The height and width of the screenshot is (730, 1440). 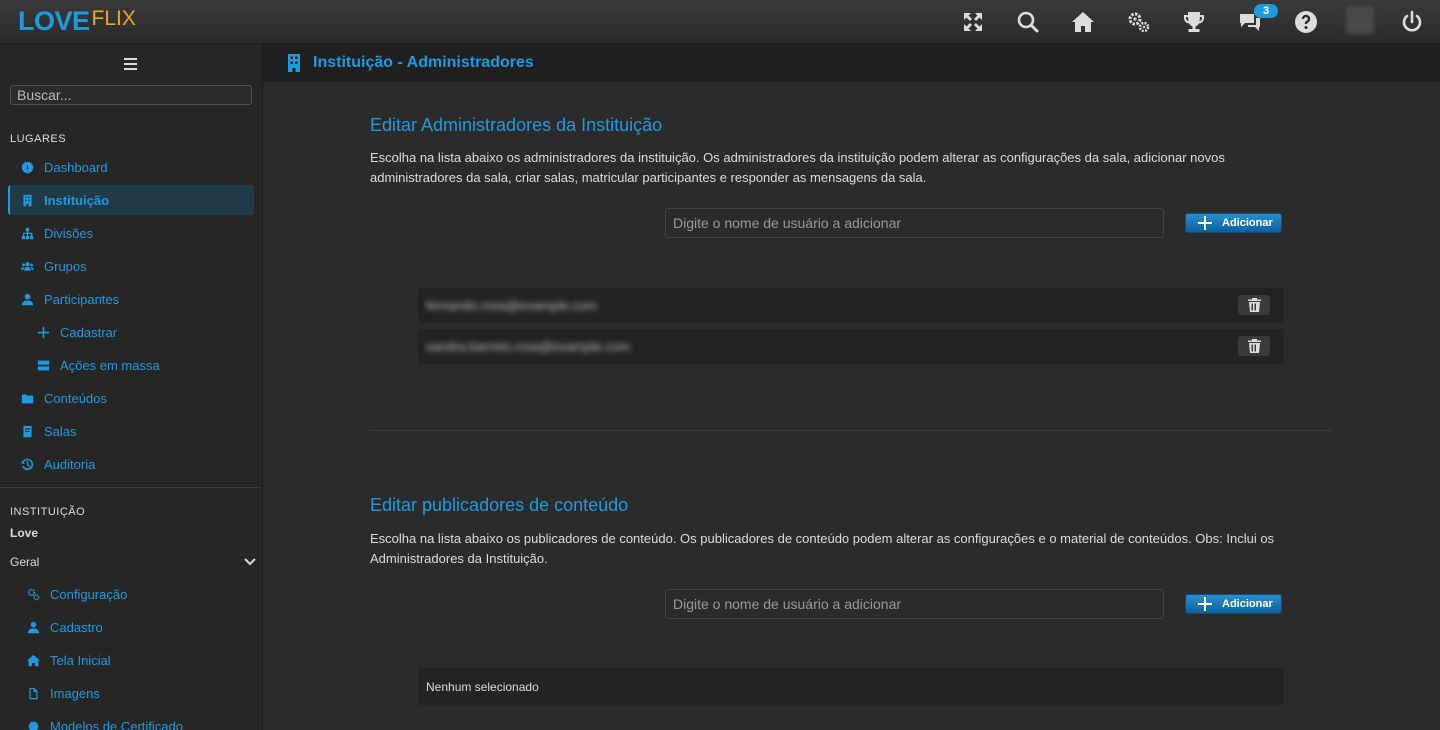 I want to click on page-title: Instituição - Administradores, so click(x=423, y=62).